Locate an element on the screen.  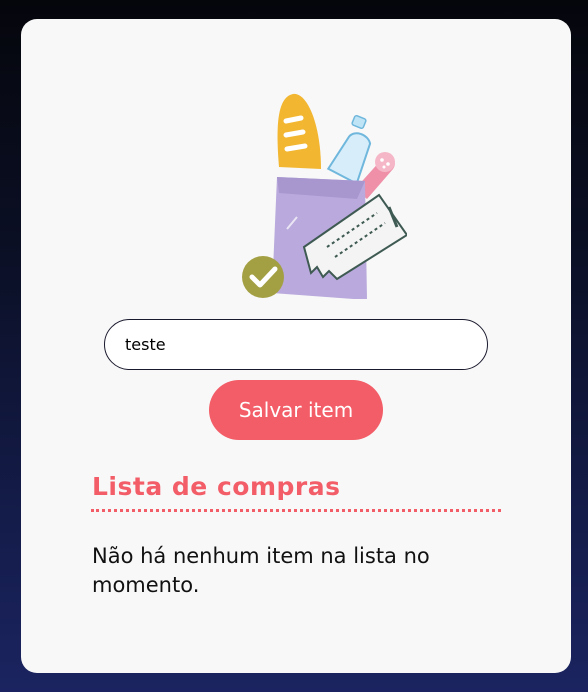
save-item-button: Salvar item is located at coordinates (296, 410).